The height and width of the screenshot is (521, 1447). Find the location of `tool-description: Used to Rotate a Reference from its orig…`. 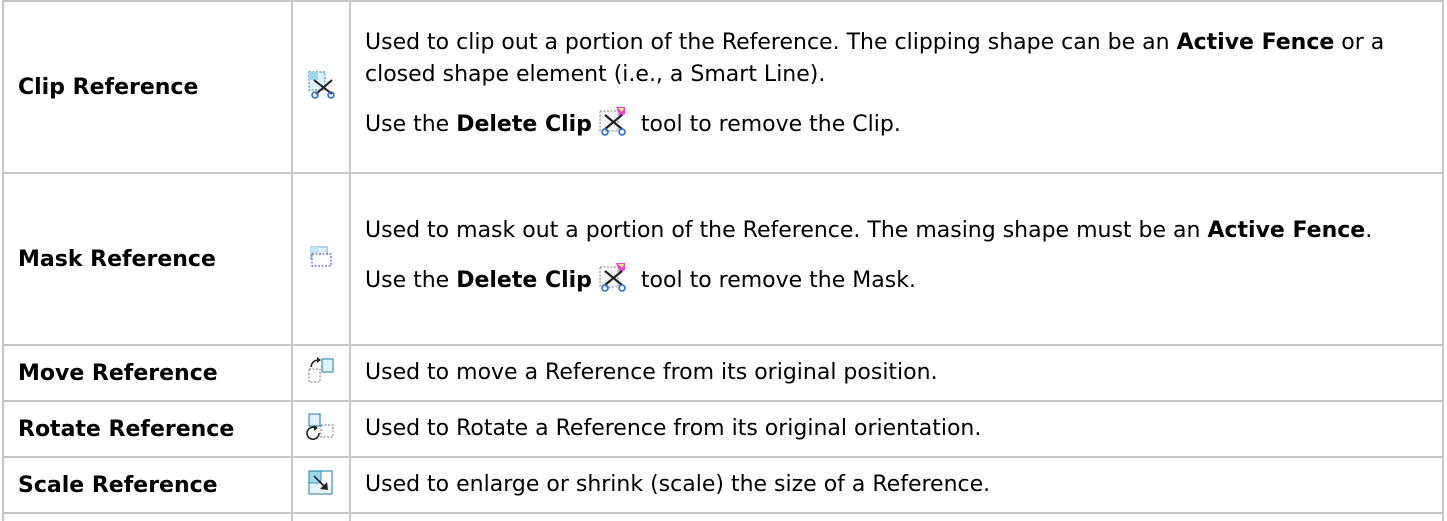

tool-description: Used to Rotate a Reference from its orig… is located at coordinates (896, 429).